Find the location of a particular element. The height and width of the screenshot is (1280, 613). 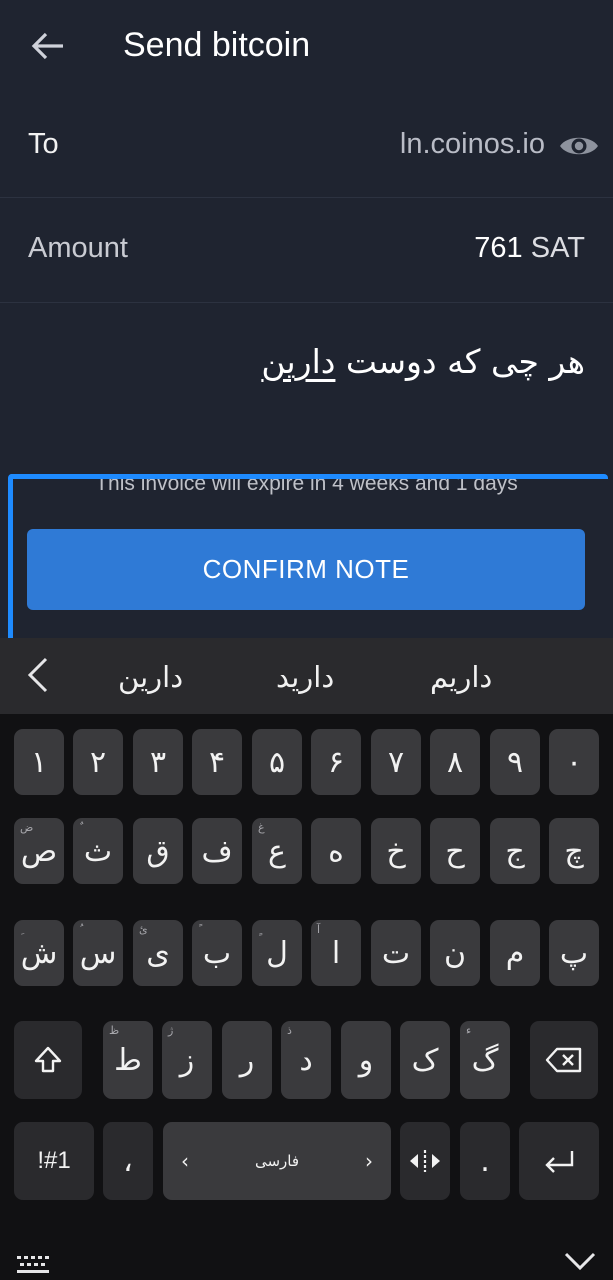

key-letter: ج is located at coordinates (515, 851).